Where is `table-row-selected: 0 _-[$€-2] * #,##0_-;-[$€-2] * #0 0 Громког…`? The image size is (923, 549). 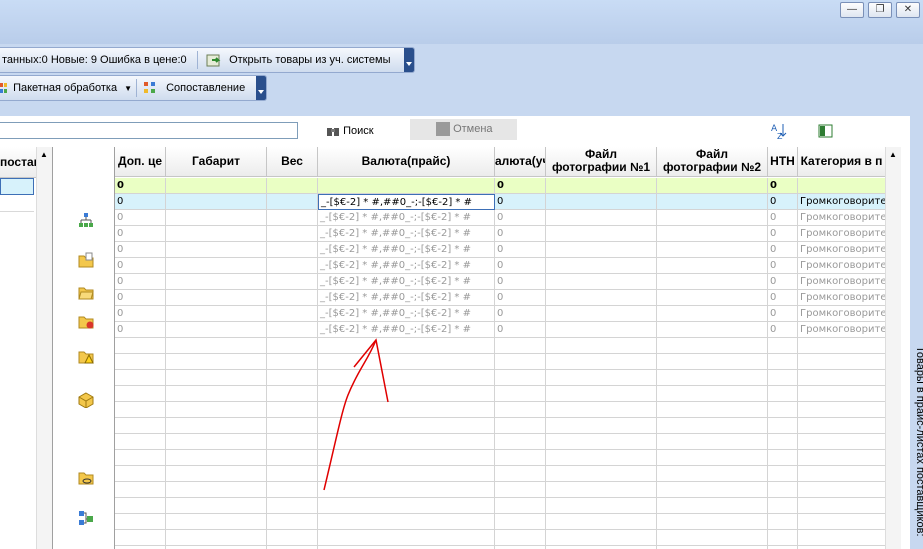
table-row-selected: 0 _-[$€-2] * #,##0_-;-[$€-2] * #0 0 Громког… is located at coordinates (500, 202).